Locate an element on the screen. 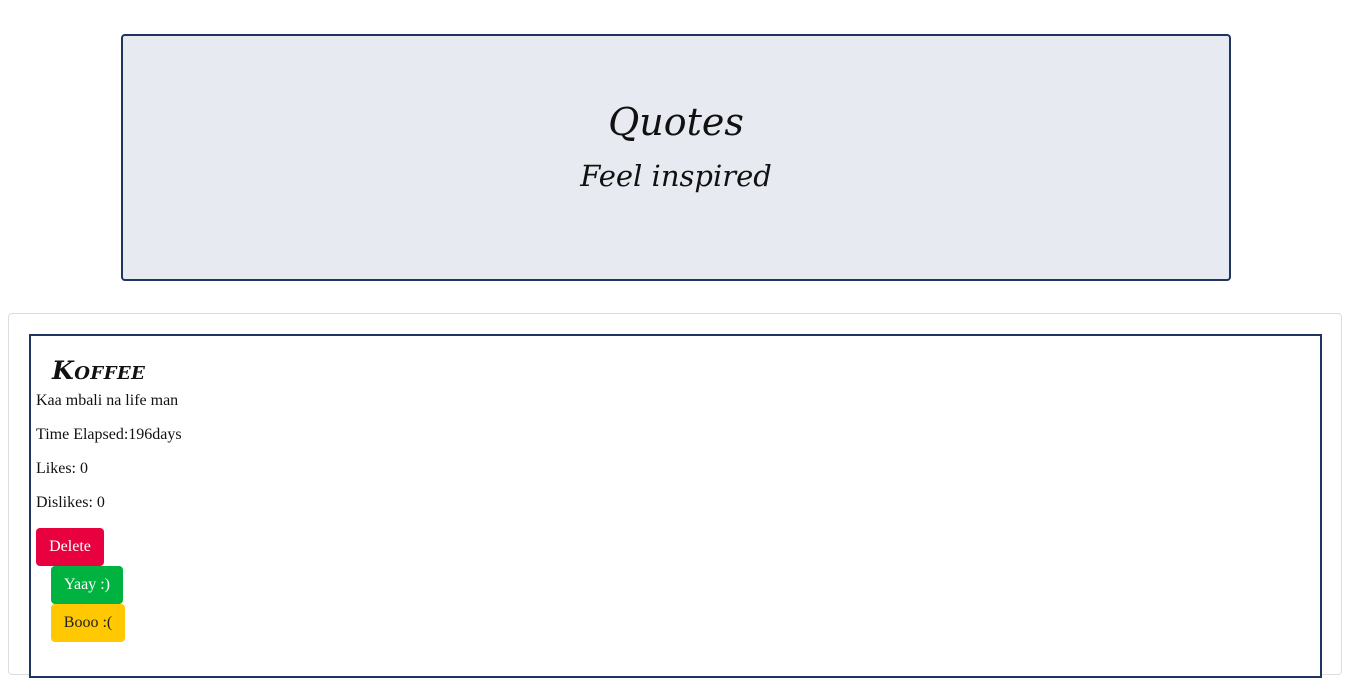 This screenshot has height=678, width=1350. likes-count: Likes: 0 is located at coordinates (62, 468).